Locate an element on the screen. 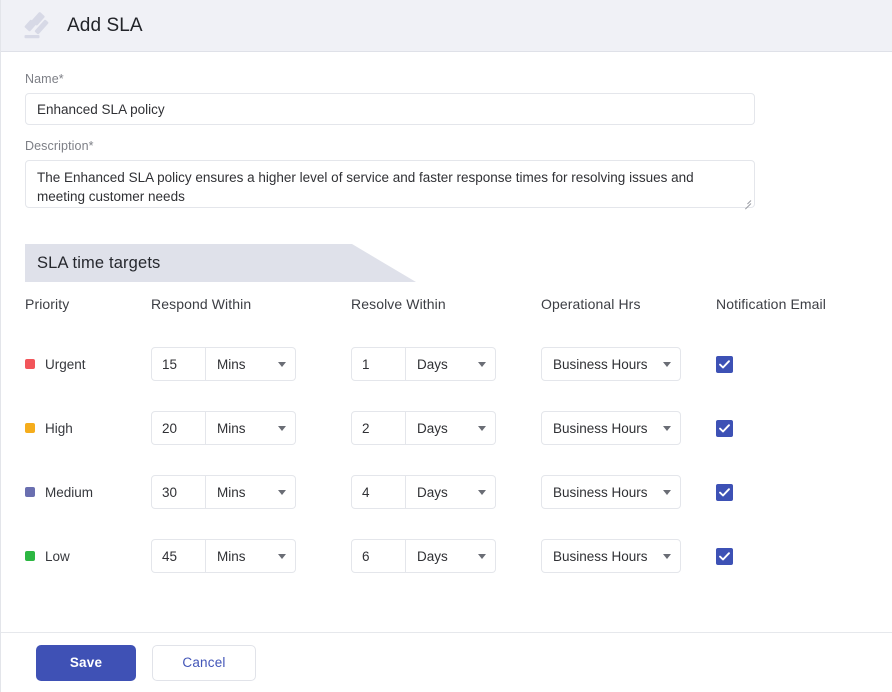  column-header-resolve-within: Resolve Within is located at coordinates (398, 304).